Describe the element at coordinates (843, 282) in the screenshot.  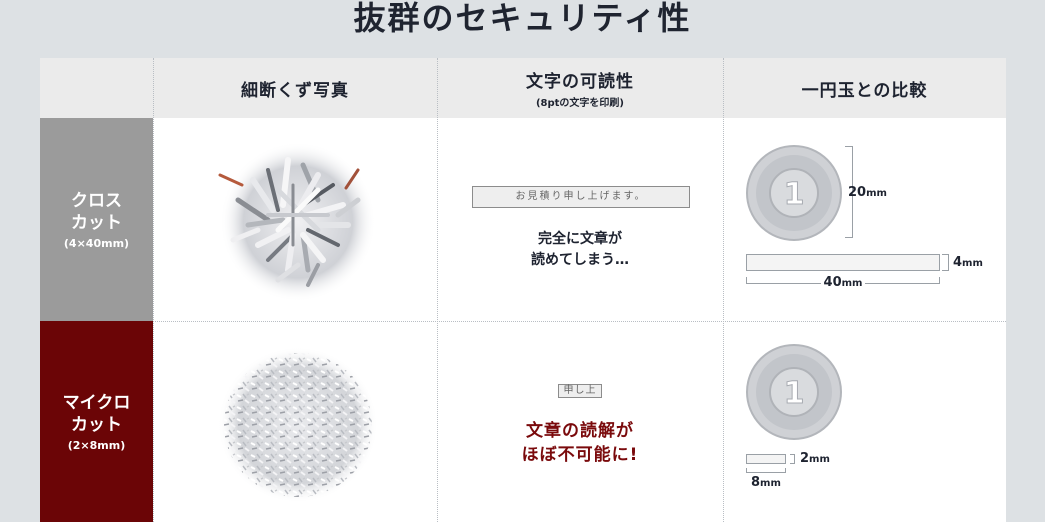
I see `strip-width-label: 40mm` at that location.